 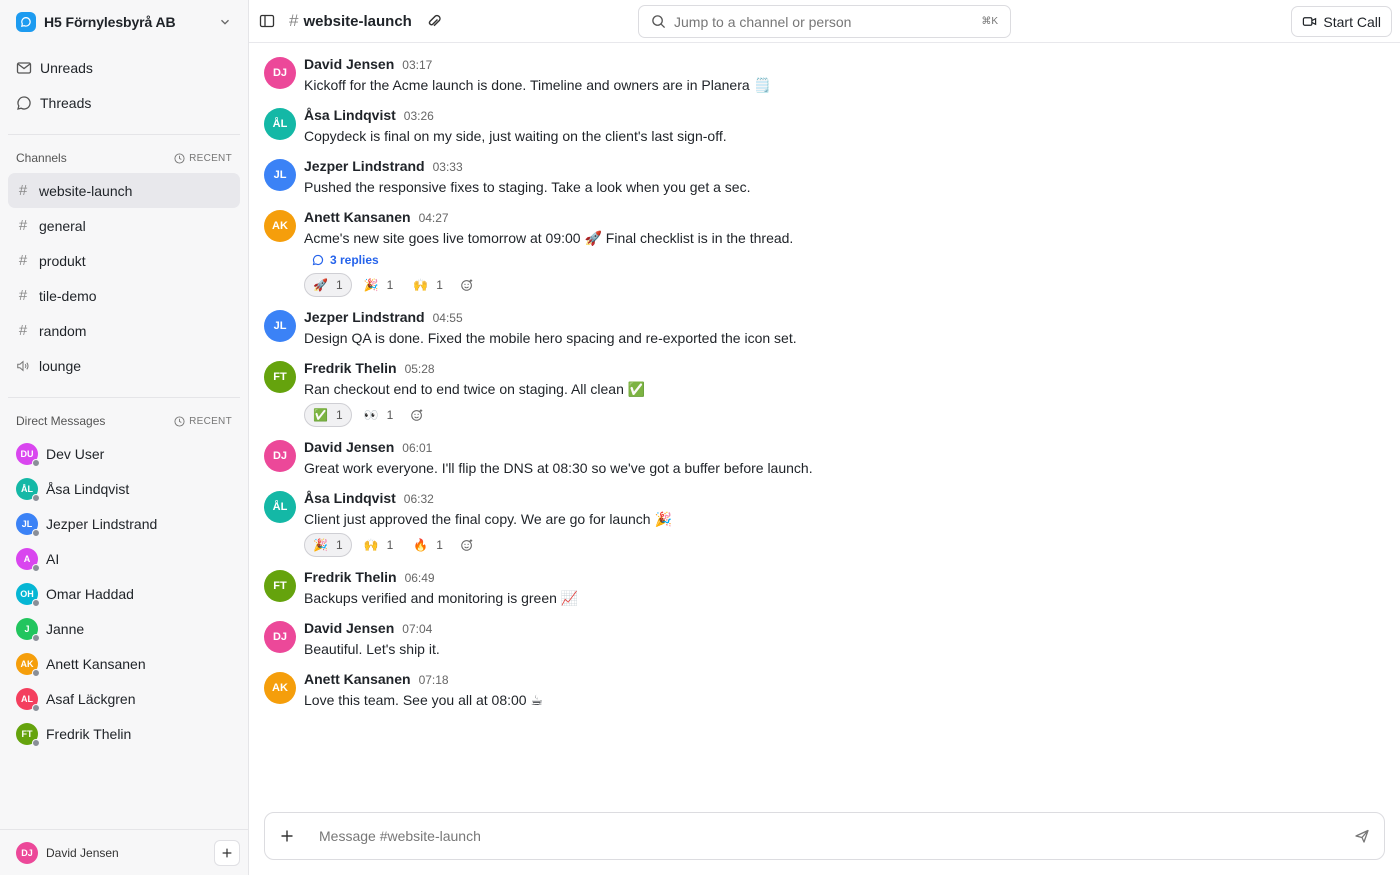 What do you see at coordinates (357, 21) in the screenshot?
I see `channel-name: website-launch` at bounding box center [357, 21].